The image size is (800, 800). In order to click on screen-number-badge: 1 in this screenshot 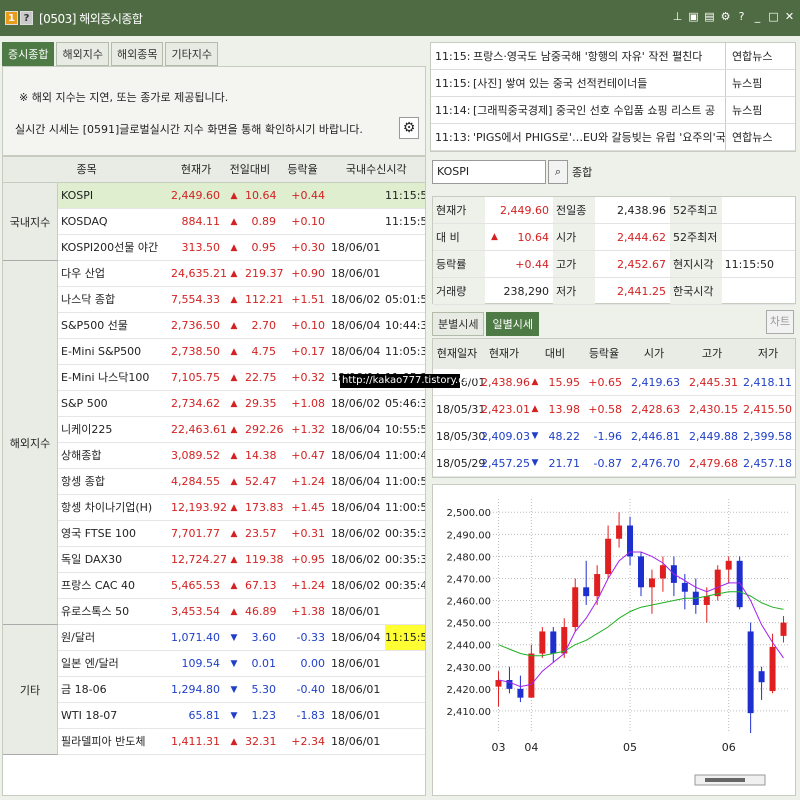, I will do `click(11, 18)`.